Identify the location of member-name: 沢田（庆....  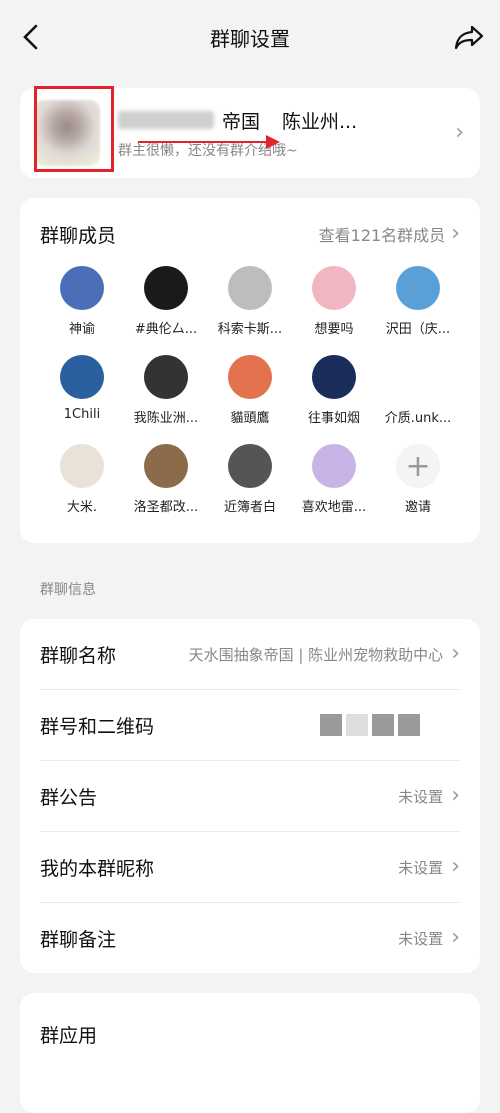
(418, 329).